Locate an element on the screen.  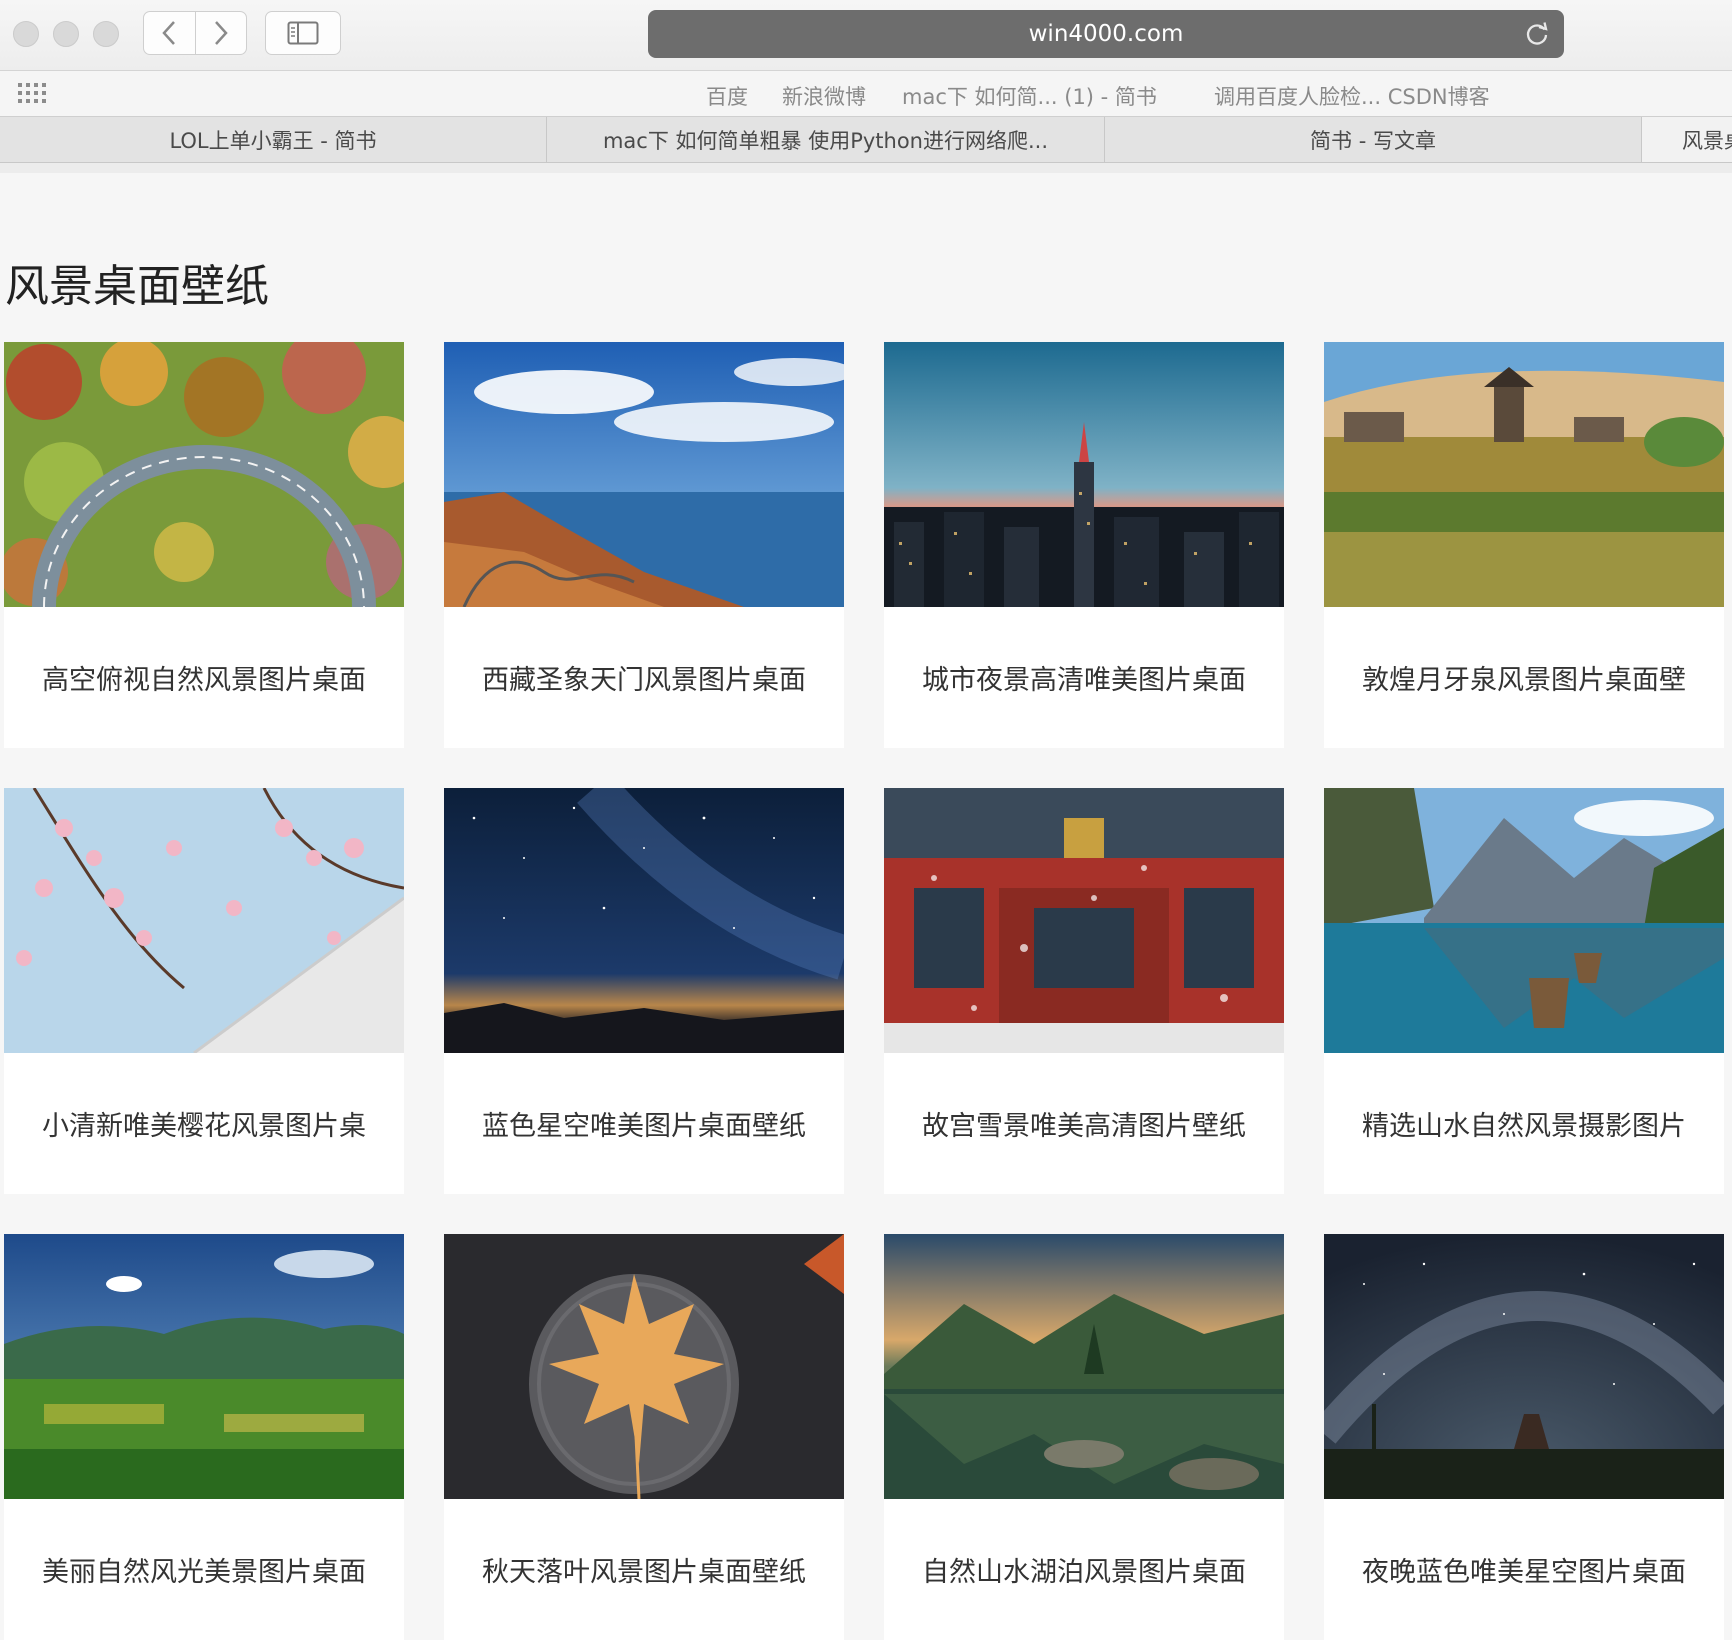
tibet-lake-image is located at coordinates (644, 474).